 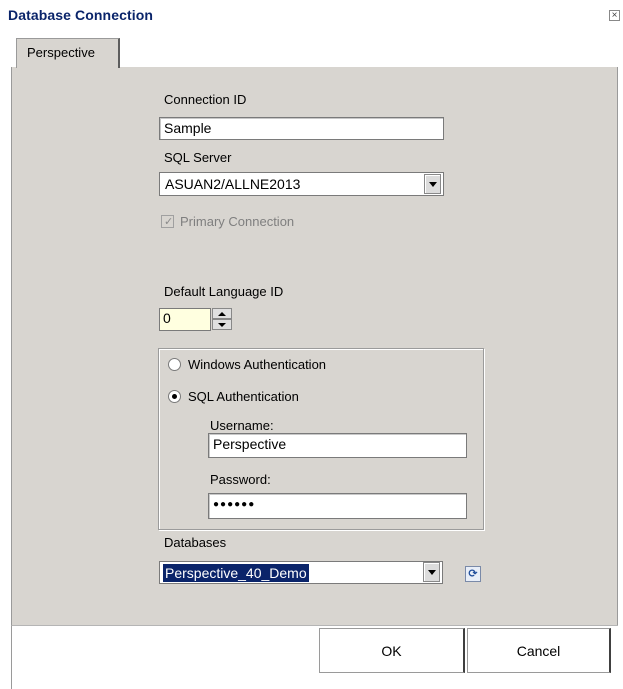 I want to click on primary-connection-label: Primary Connection, so click(x=237, y=221).